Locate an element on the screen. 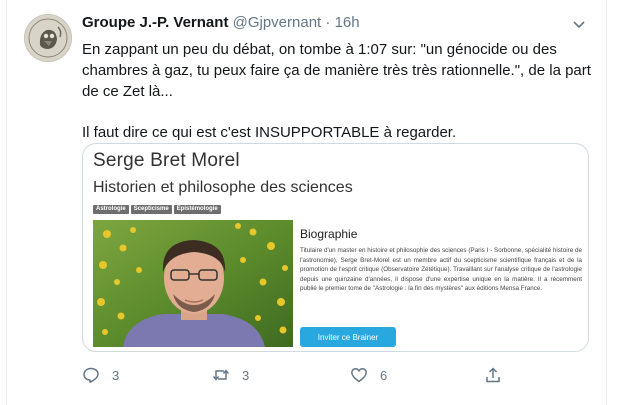 The width and height of the screenshot is (630, 405). tag-list: Astrologie Scepticisme Epistémologie is located at coordinates (157, 209).